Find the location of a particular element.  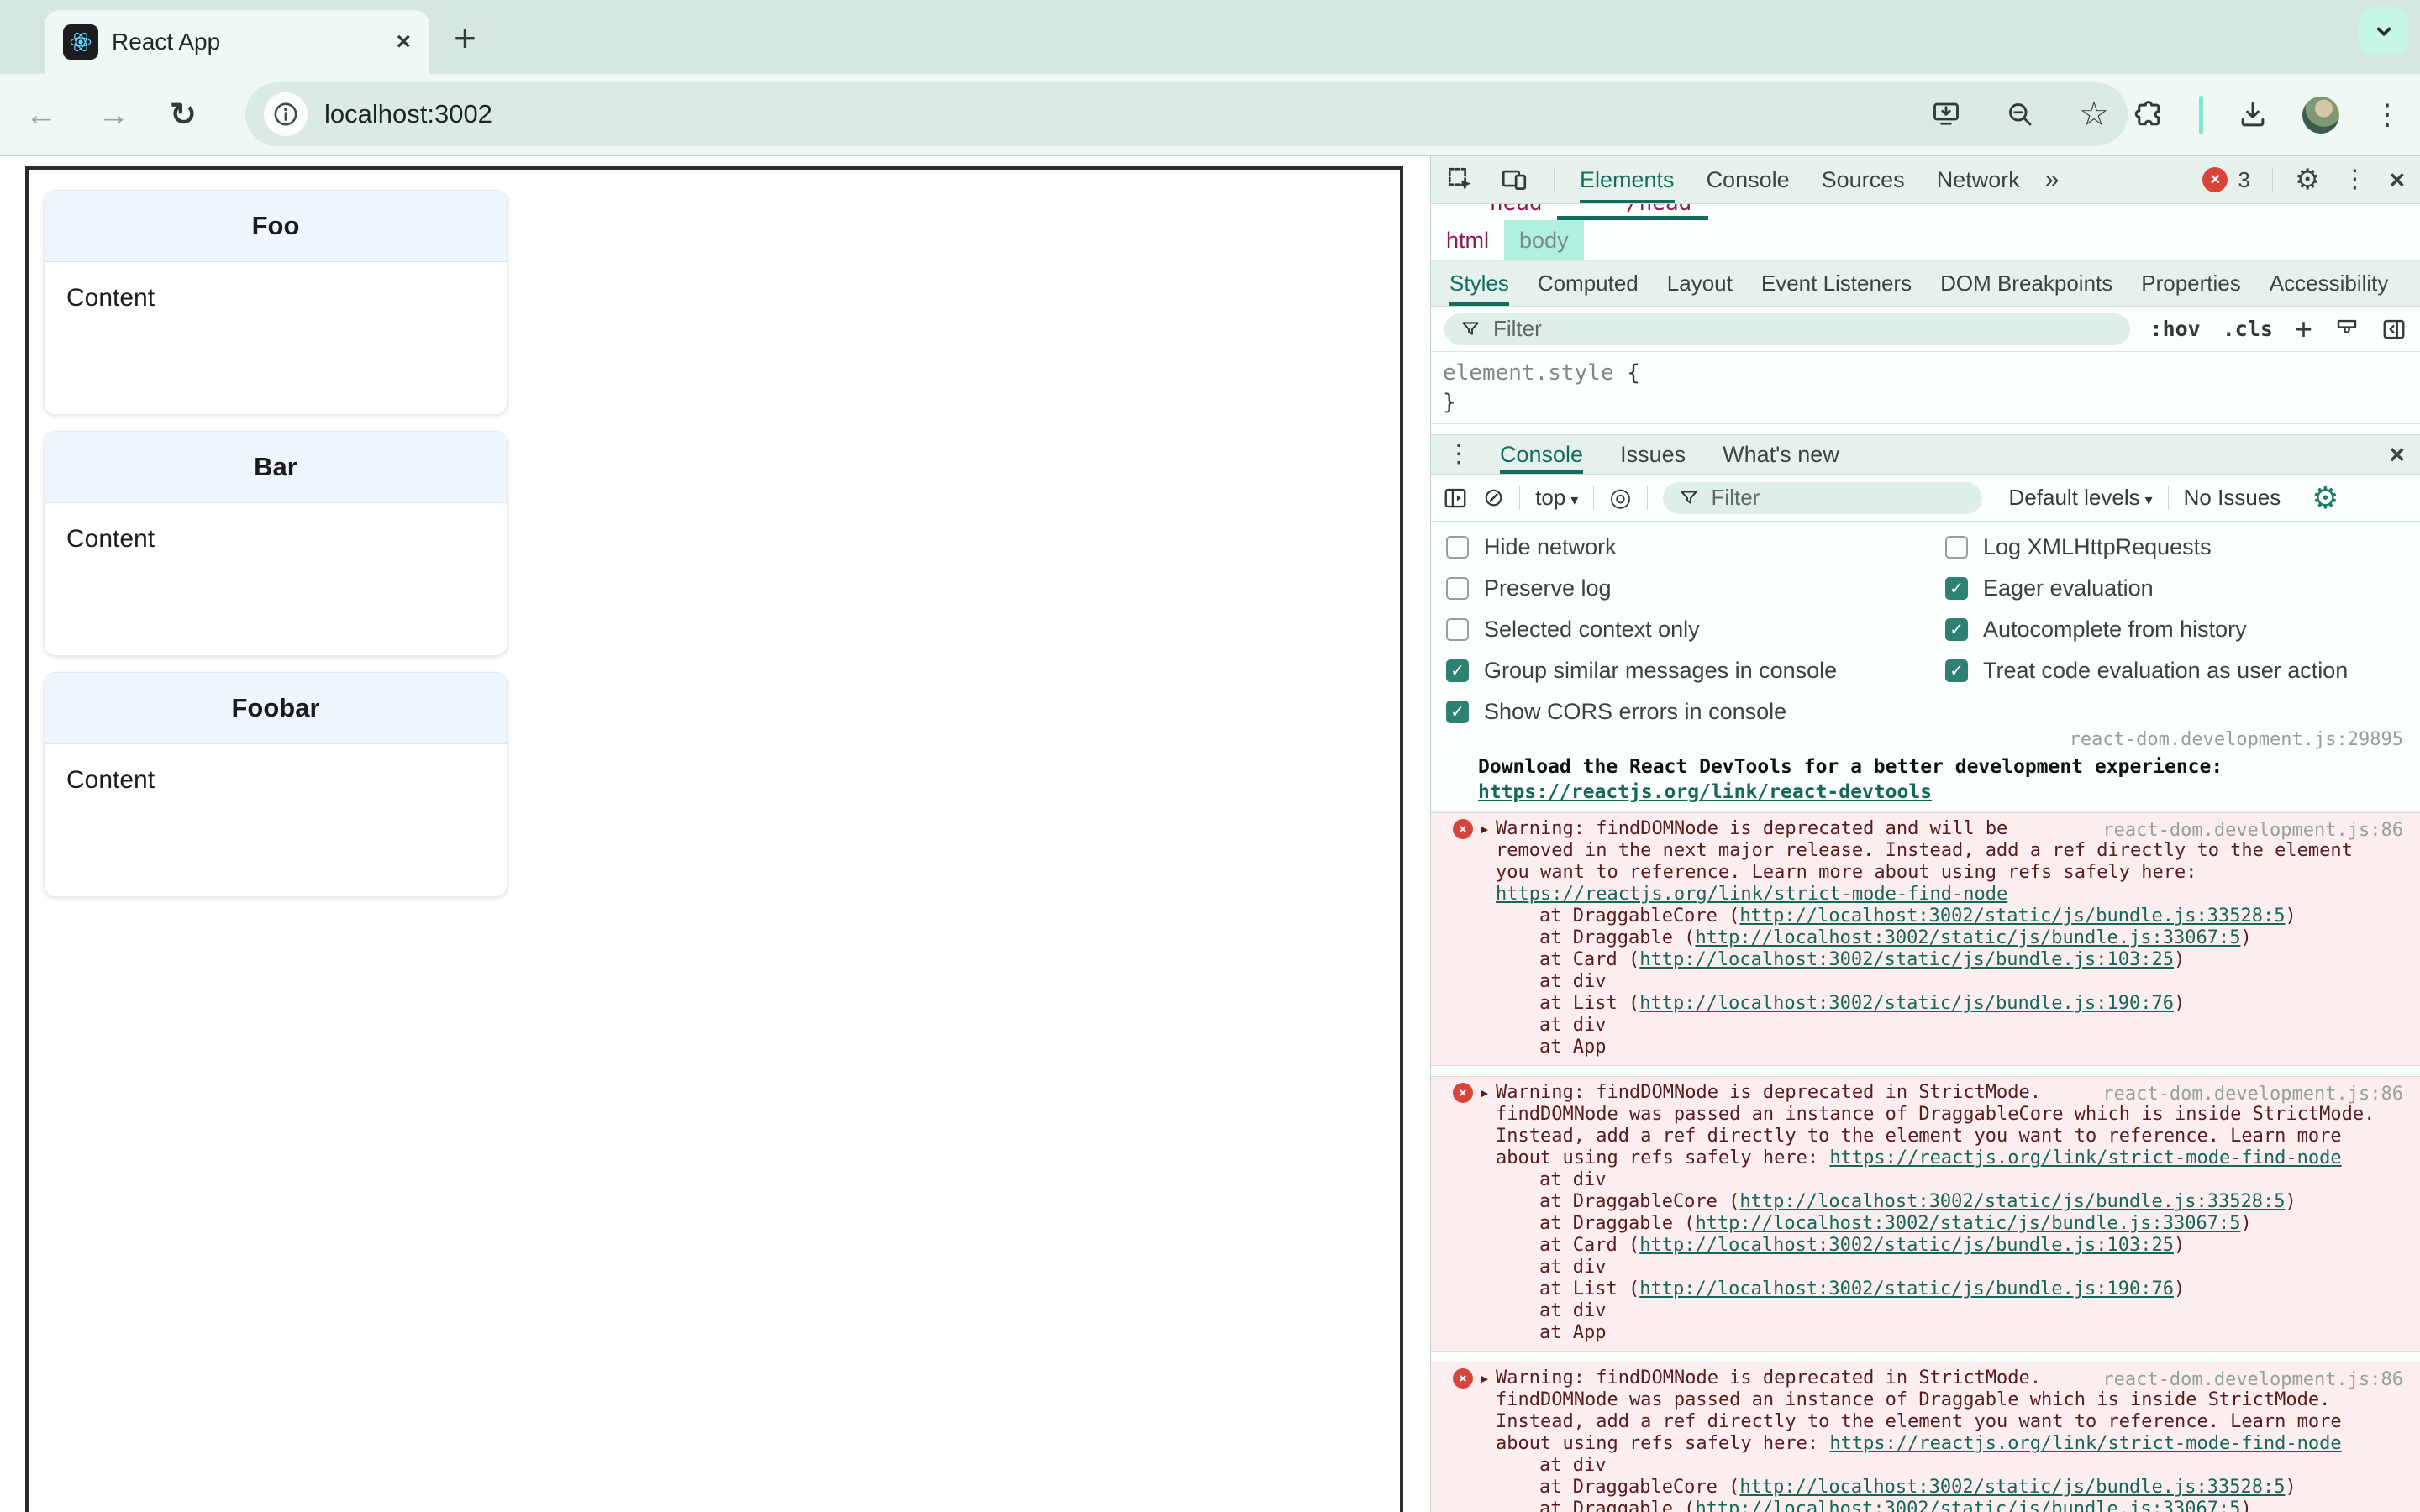

breadcrumb-body: body is located at coordinates (1544, 240).